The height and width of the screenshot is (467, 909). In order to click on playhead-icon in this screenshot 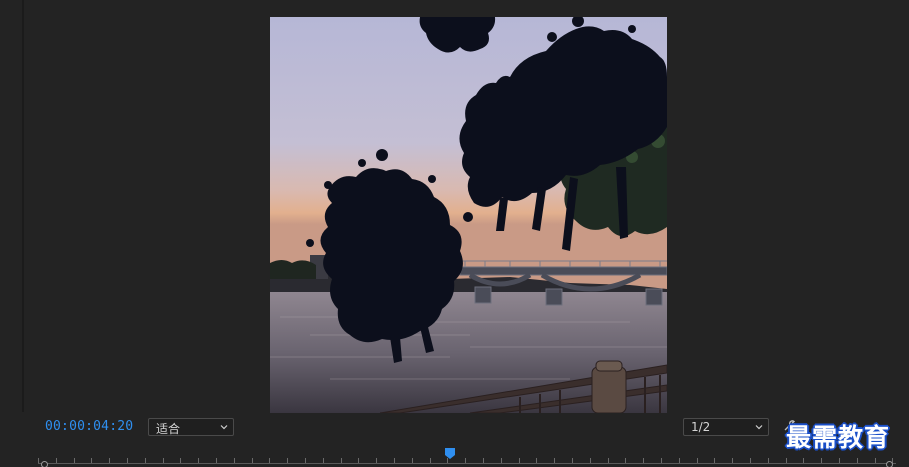, I will do `click(450, 453)`.